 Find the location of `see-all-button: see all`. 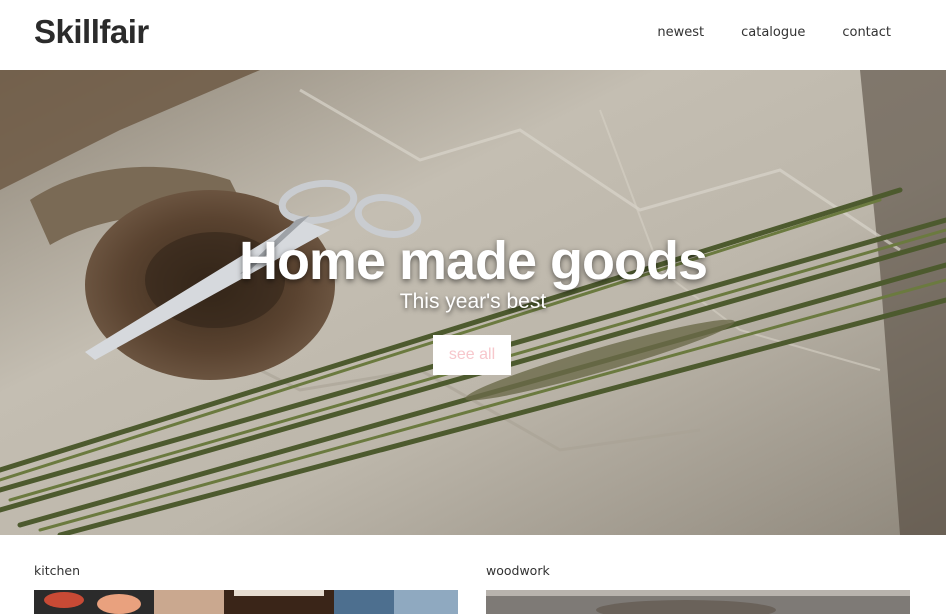

see-all-button: see all is located at coordinates (472, 355).